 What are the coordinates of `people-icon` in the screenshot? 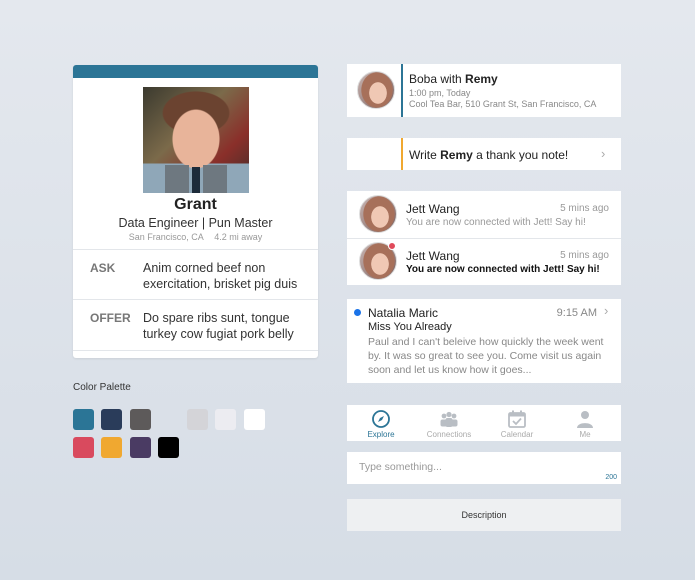 It's located at (449, 419).